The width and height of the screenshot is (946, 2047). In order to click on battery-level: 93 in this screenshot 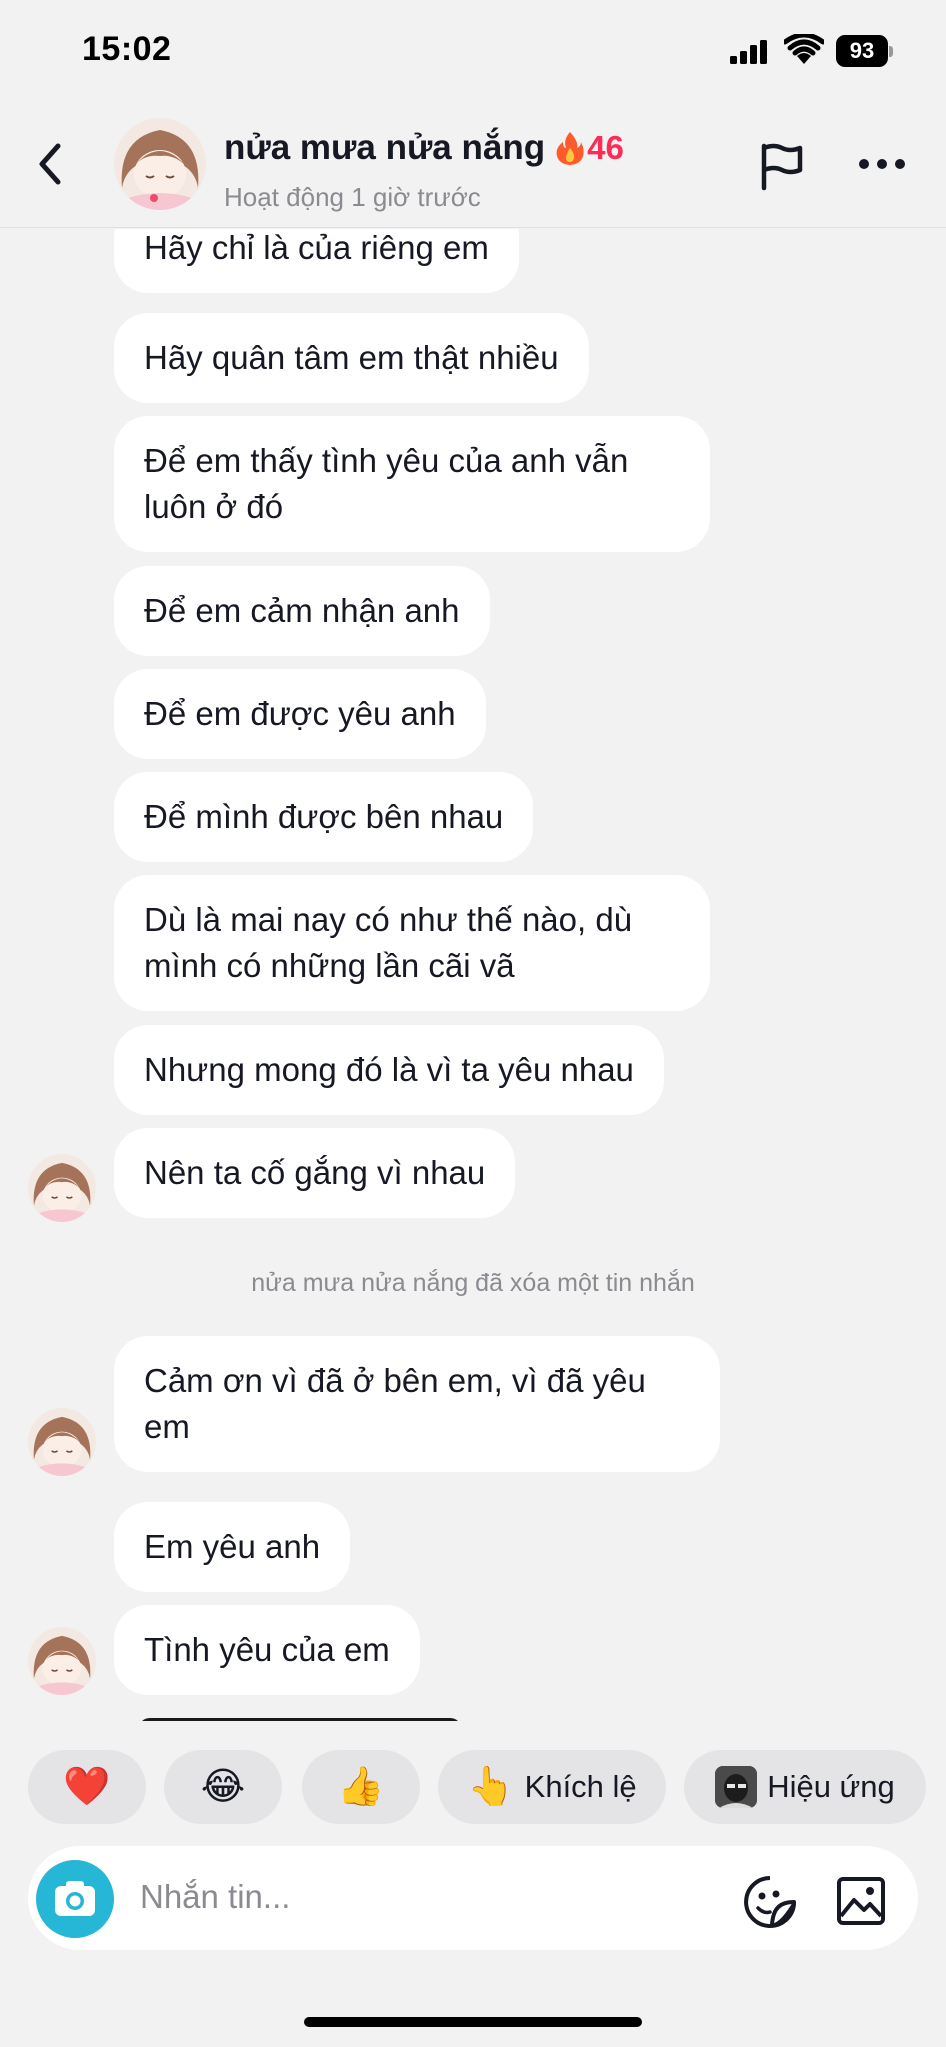, I will do `click(862, 51)`.